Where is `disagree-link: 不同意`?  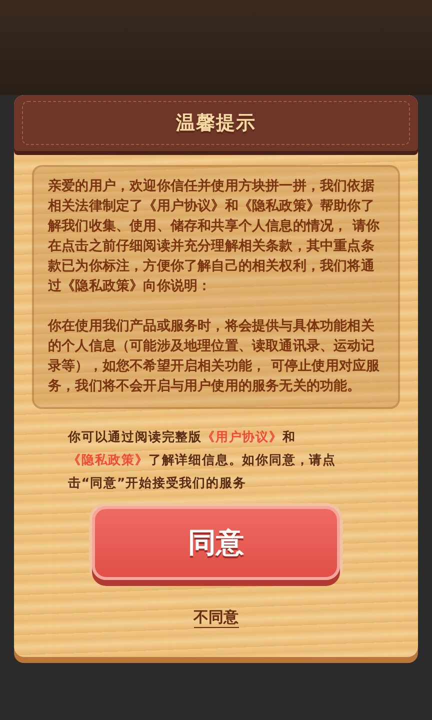 disagree-link: 不同意 is located at coordinates (216, 618).